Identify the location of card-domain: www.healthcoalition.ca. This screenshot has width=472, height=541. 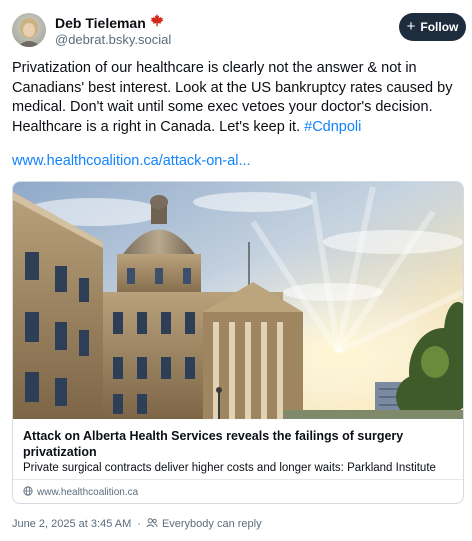
(88, 492).